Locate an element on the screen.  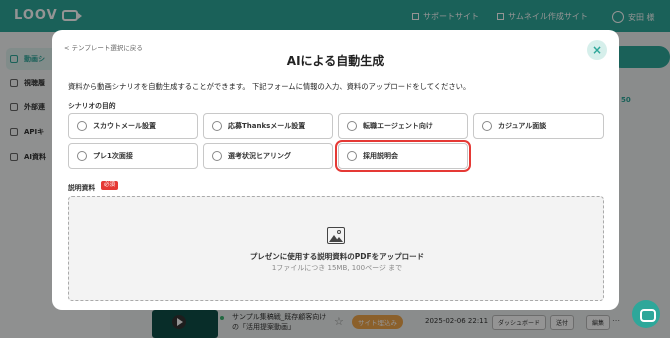
option-thanks-mail: 応募Thanksメール設置 is located at coordinates (268, 126).